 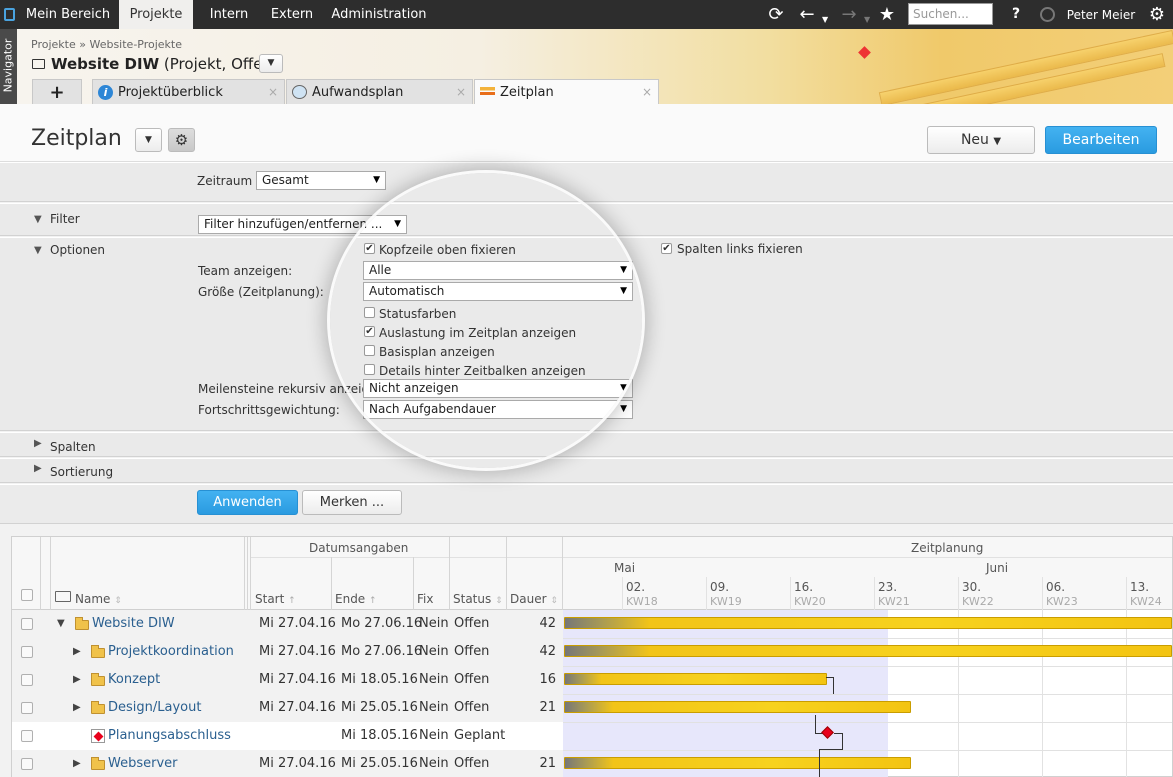 I want to click on breadcrumb-link-website-projekte: Website-Projekte, so click(x=135, y=44).